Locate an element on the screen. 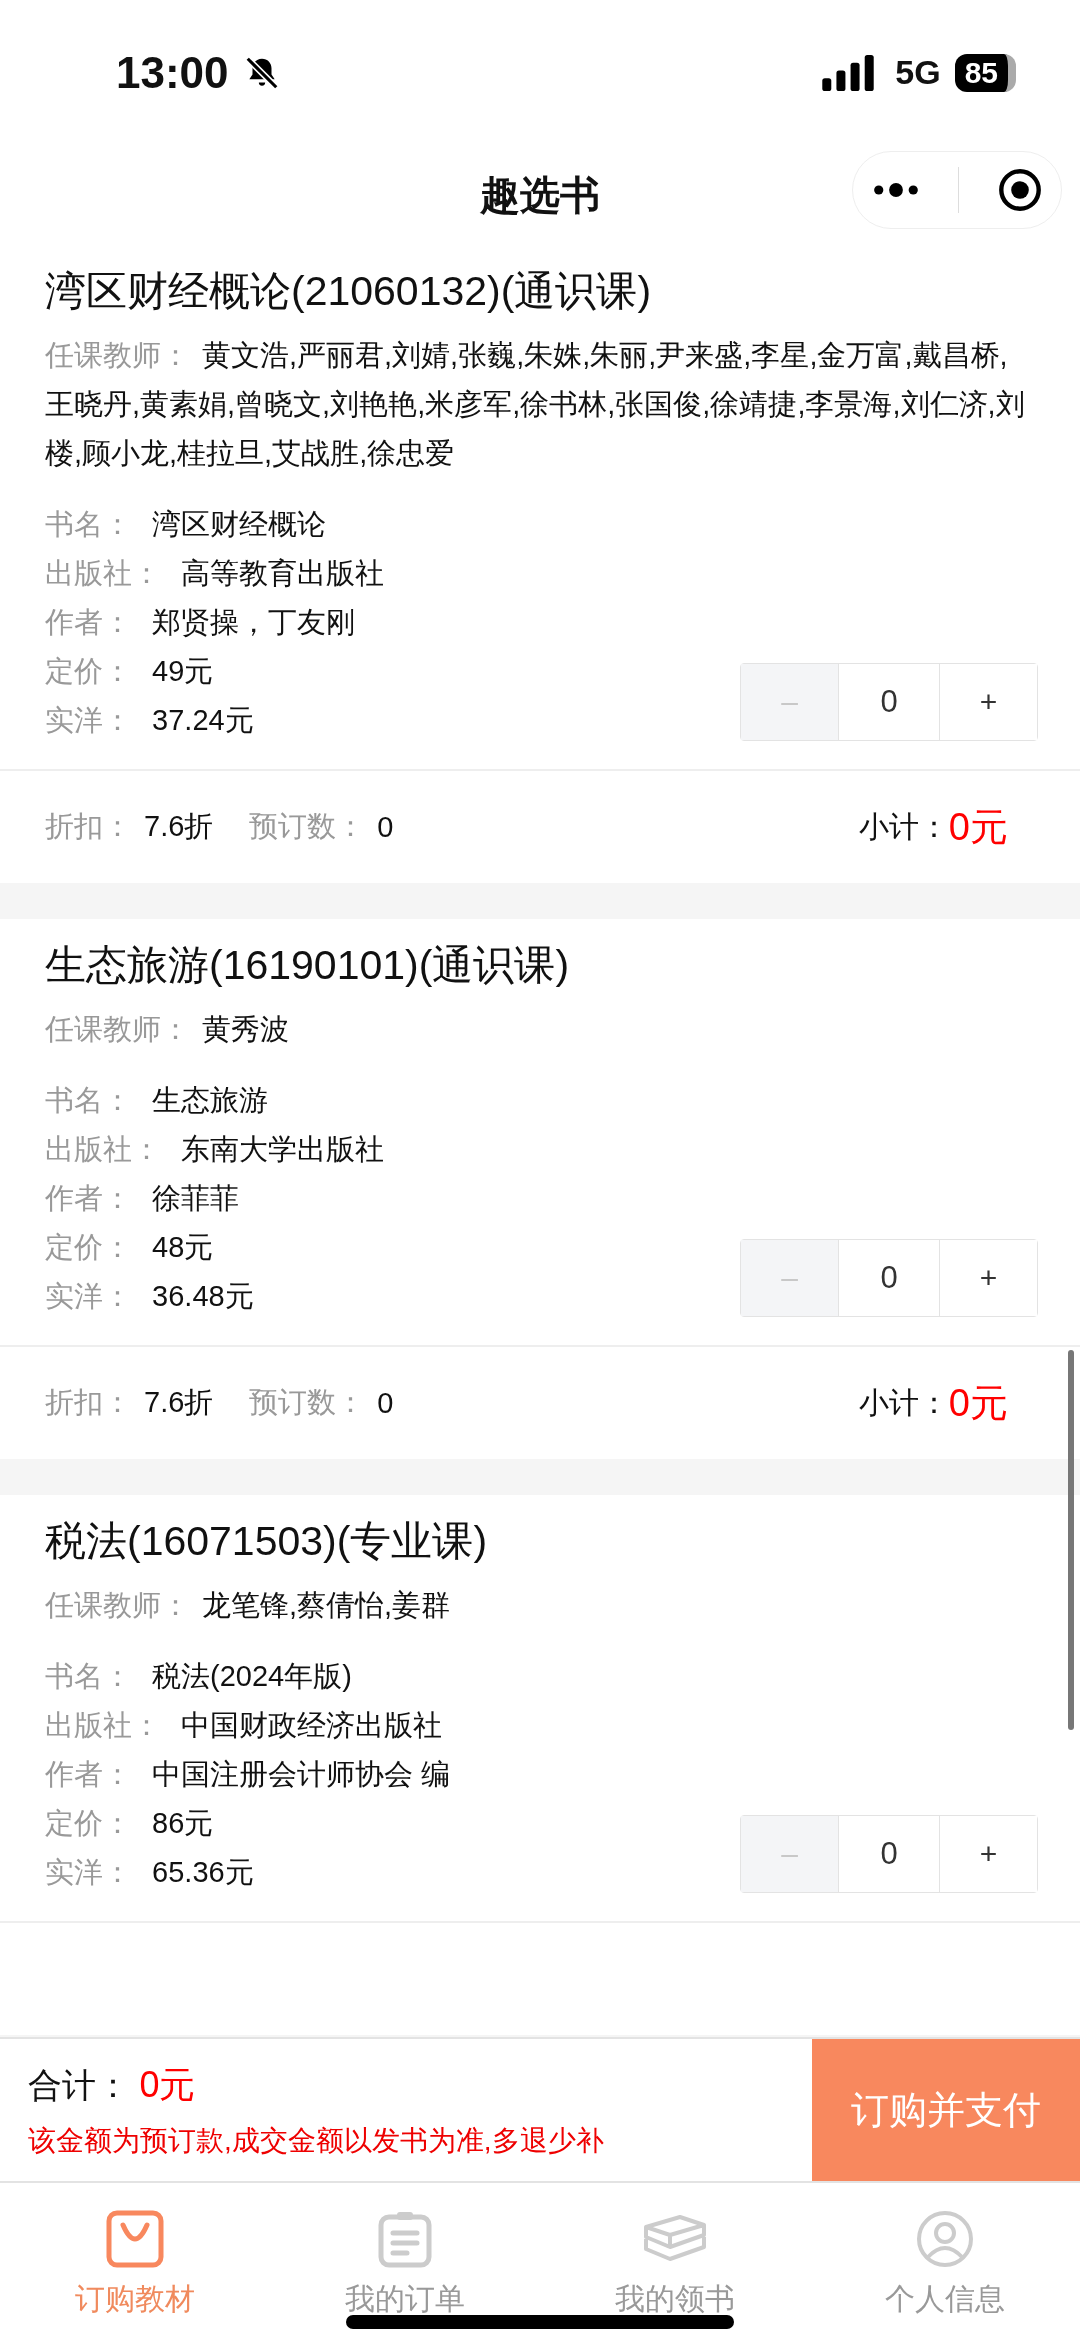 This screenshot has height=2341, width=1080. field-value: 湾区财经概论 is located at coordinates (239, 524).